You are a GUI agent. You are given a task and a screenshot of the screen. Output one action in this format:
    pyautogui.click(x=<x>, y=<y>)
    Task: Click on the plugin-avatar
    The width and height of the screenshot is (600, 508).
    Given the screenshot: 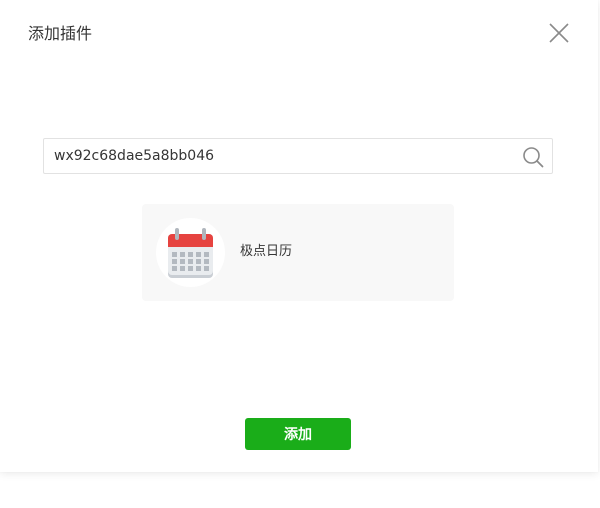 What is the action you would take?
    pyautogui.click(x=190, y=252)
    